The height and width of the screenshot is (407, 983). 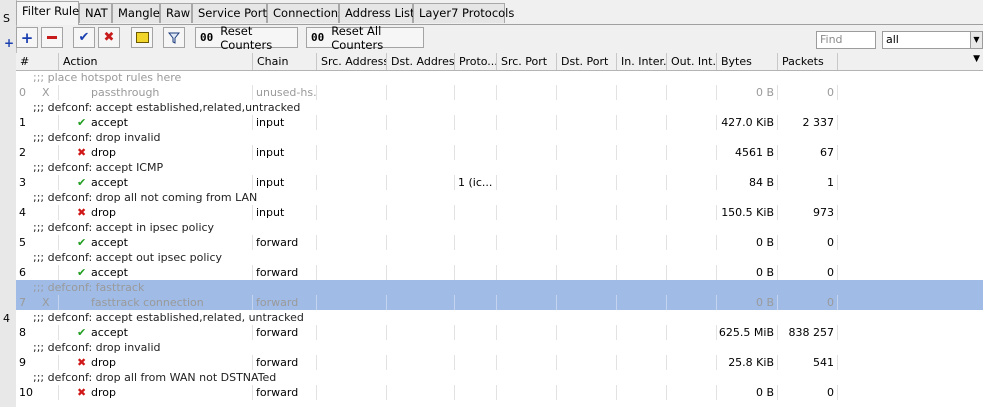 I want to click on enable-button: ✔, so click(x=84, y=37).